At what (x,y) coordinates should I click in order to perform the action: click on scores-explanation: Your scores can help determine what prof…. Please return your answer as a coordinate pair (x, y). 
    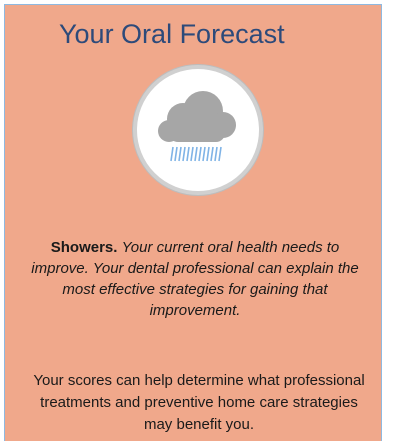
    Looking at the image, I should click on (199, 402).